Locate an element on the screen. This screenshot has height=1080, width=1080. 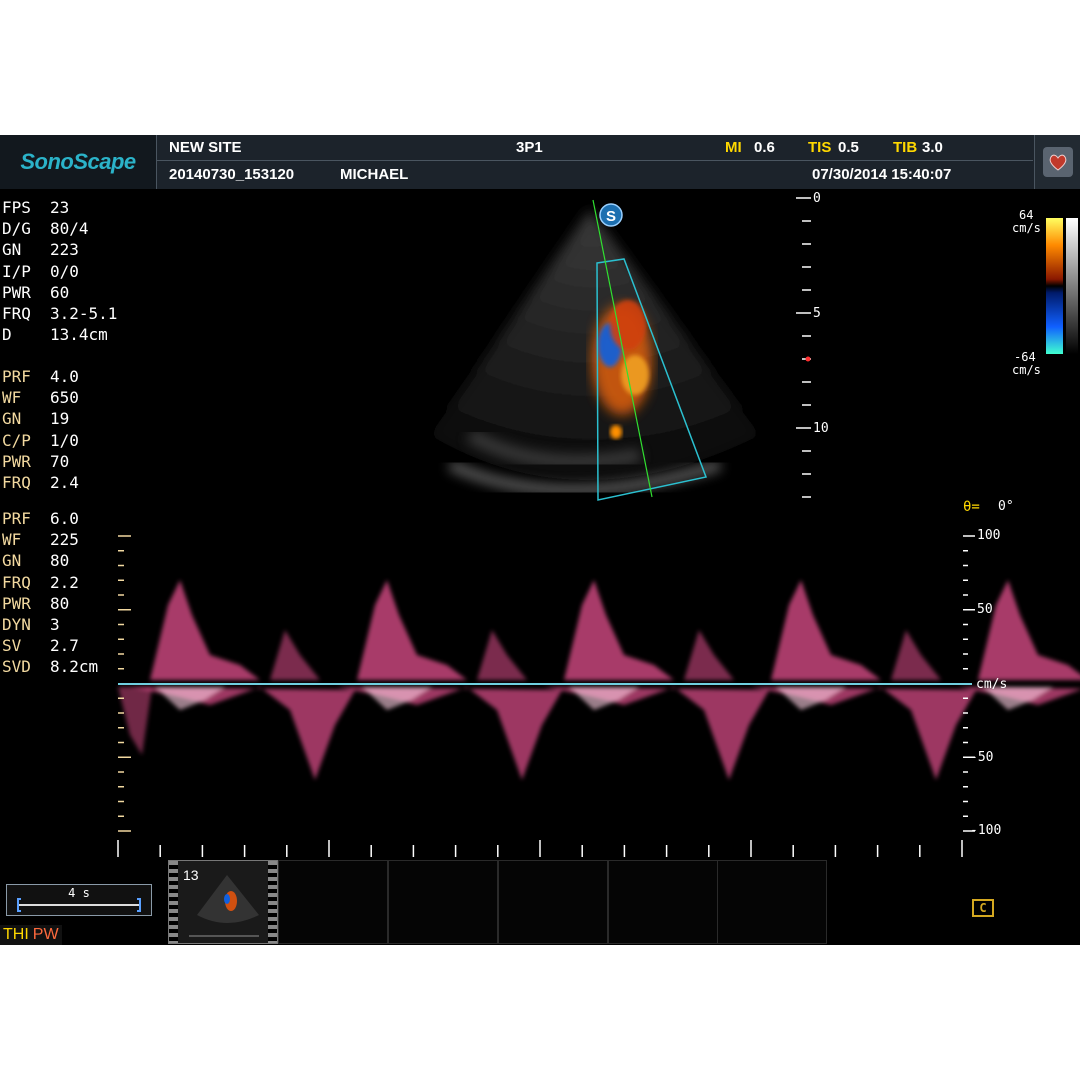
velocity-unit: cm/s is located at coordinates (992, 684).